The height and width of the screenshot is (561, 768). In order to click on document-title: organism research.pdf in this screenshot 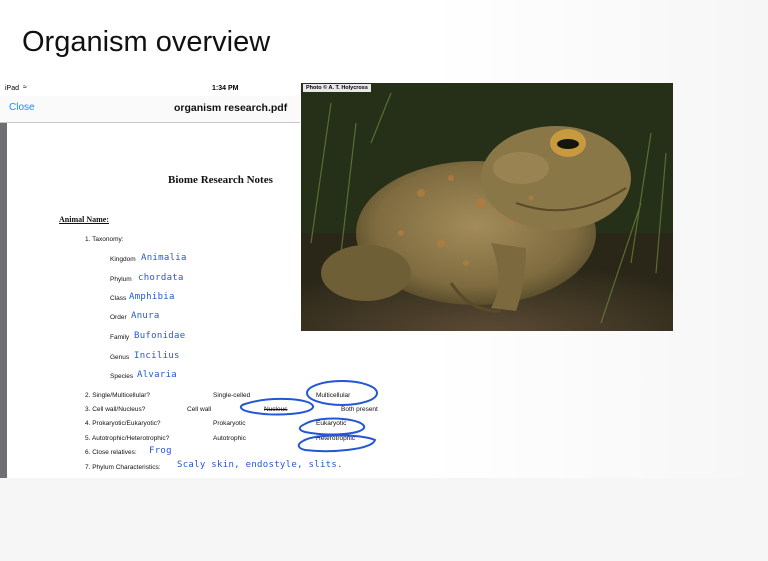, I will do `click(231, 108)`.